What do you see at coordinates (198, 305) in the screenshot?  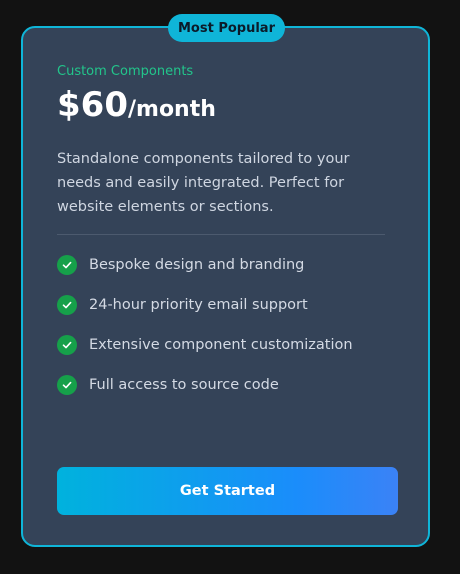 I see `feature-label: 24-hour priority email support` at bounding box center [198, 305].